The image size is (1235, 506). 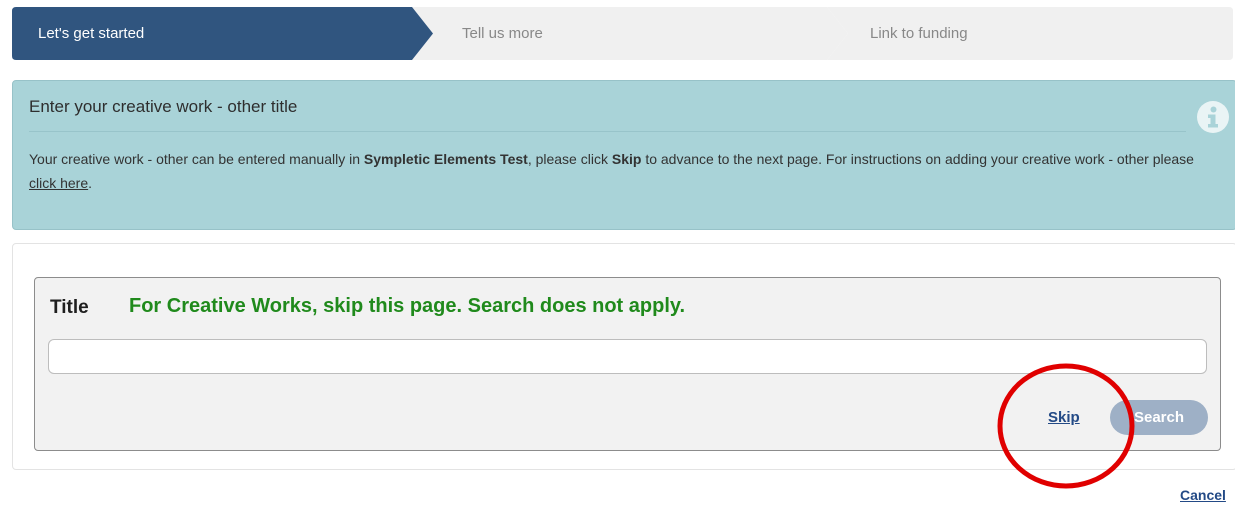 I want to click on step-link-to-funding: Link to funding, so click(x=1030, y=33).